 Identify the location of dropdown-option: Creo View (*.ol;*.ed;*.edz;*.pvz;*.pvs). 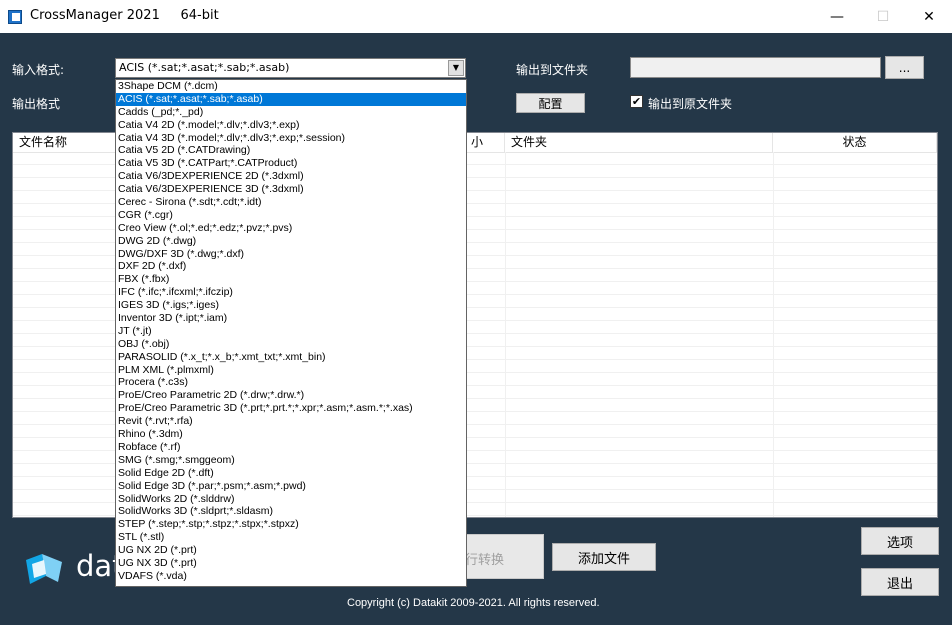
(291, 228).